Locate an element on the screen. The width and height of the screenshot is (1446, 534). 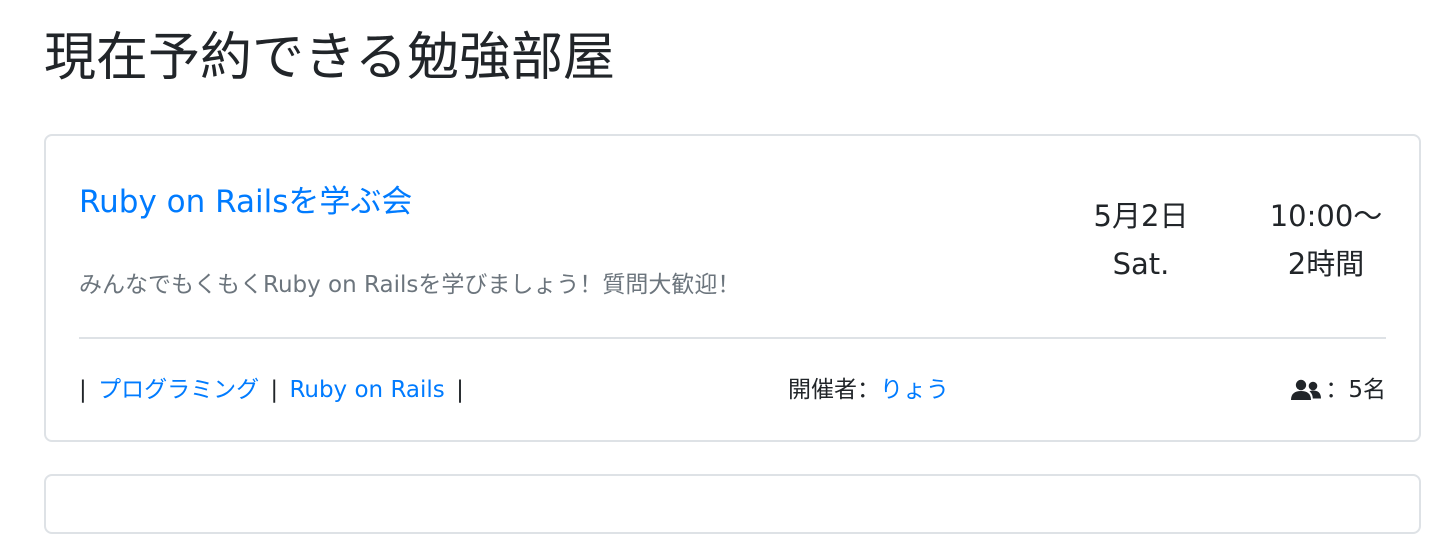
event-capacity: ：5名 is located at coordinates (1337, 390).